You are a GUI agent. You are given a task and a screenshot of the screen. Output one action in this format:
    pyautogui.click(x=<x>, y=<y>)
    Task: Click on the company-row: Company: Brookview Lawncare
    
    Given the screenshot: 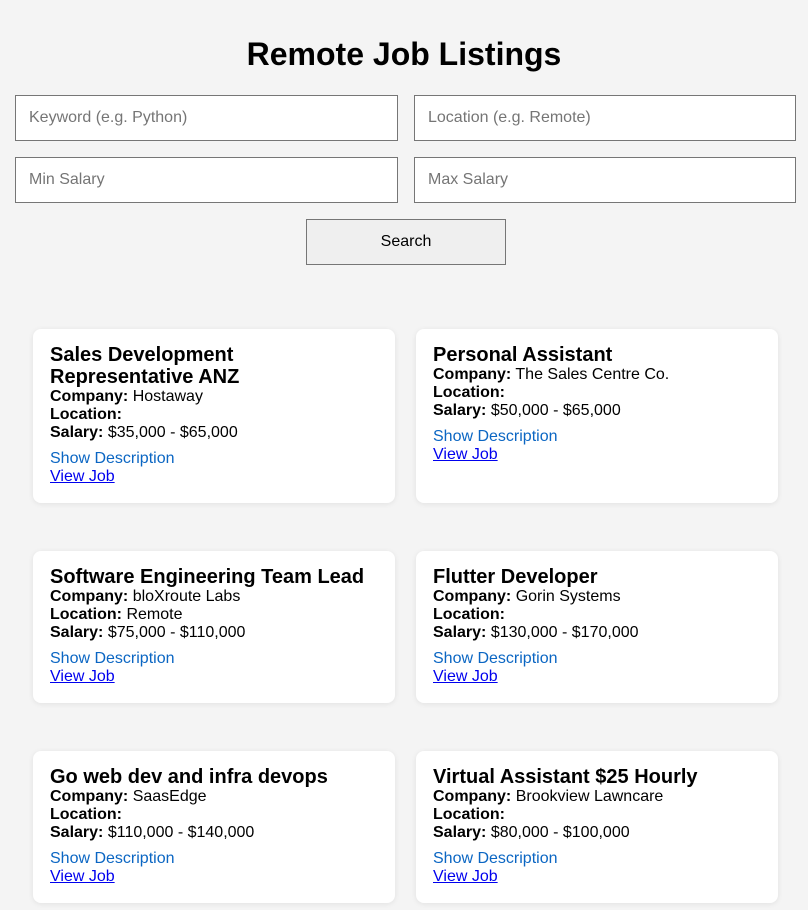 What is the action you would take?
    pyautogui.click(x=597, y=797)
    